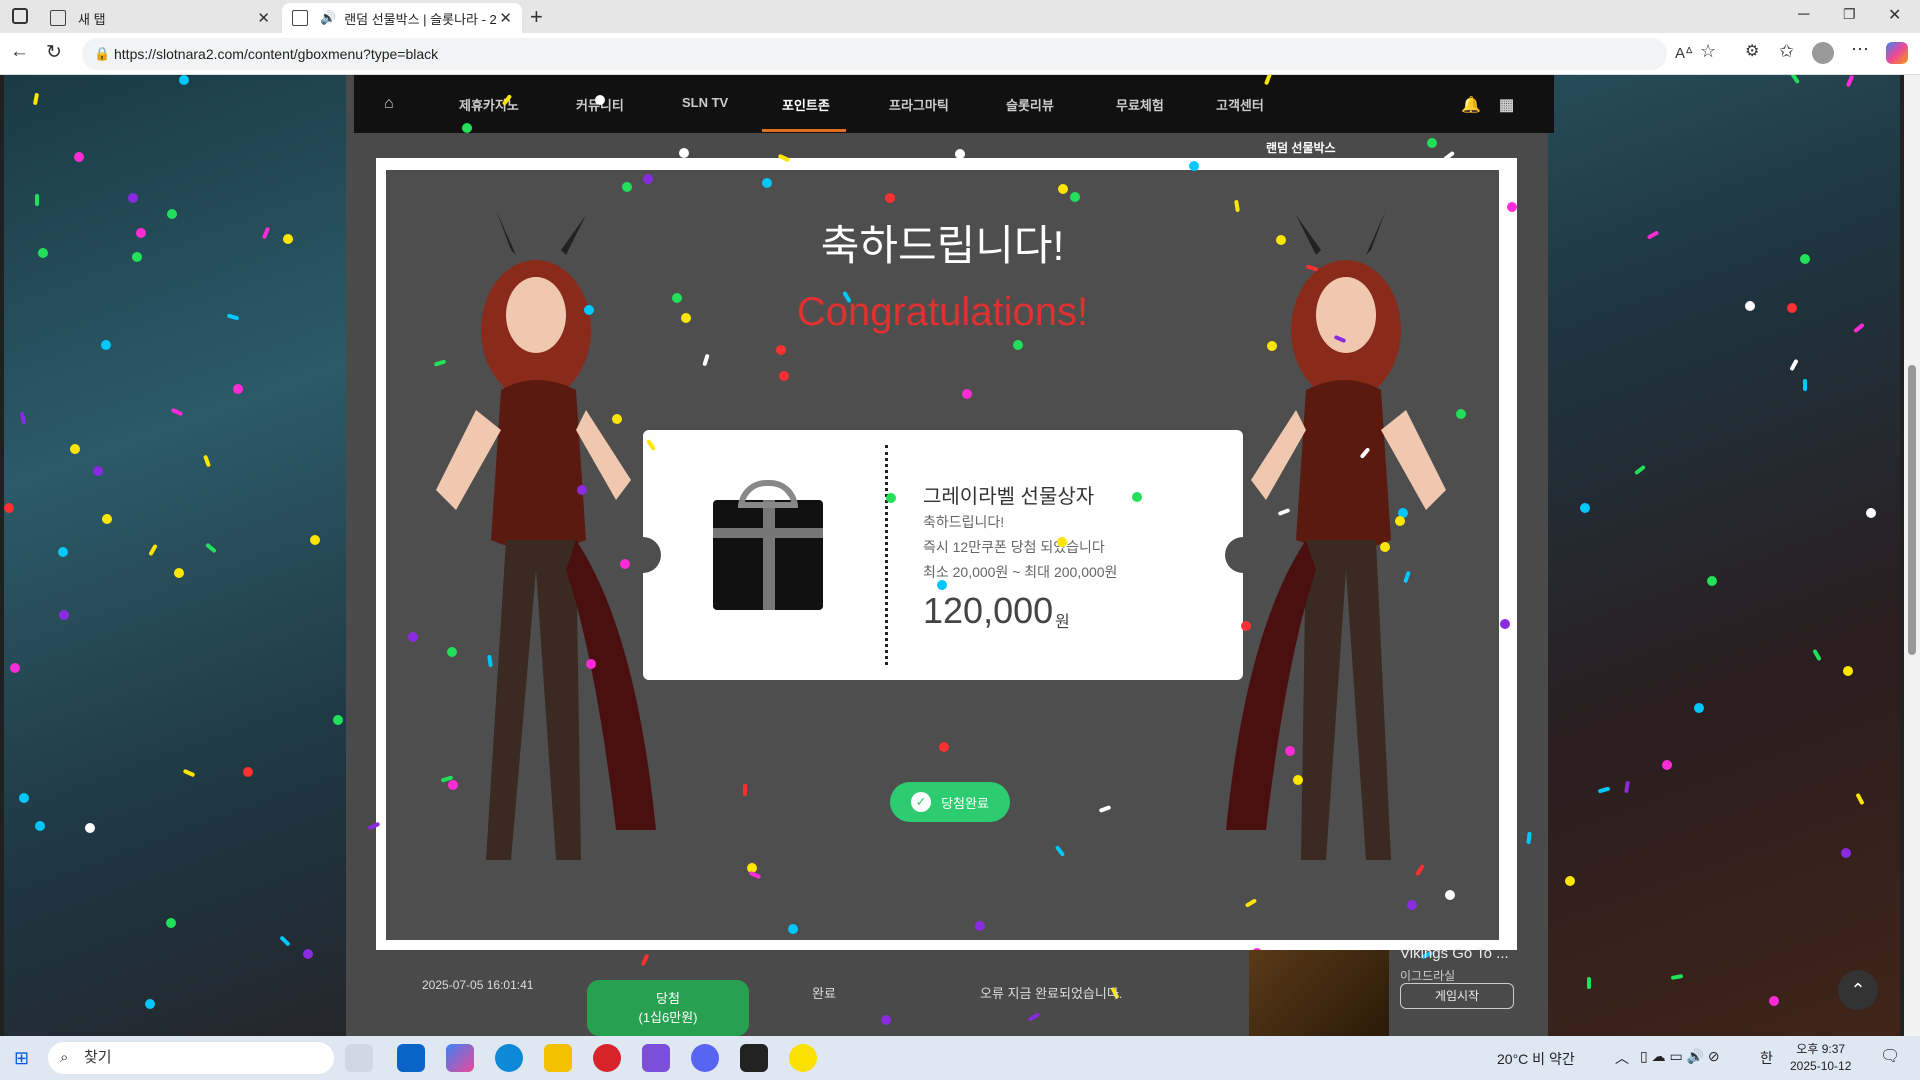  I want to click on close-window-button: ✕, so click(1894, 15).